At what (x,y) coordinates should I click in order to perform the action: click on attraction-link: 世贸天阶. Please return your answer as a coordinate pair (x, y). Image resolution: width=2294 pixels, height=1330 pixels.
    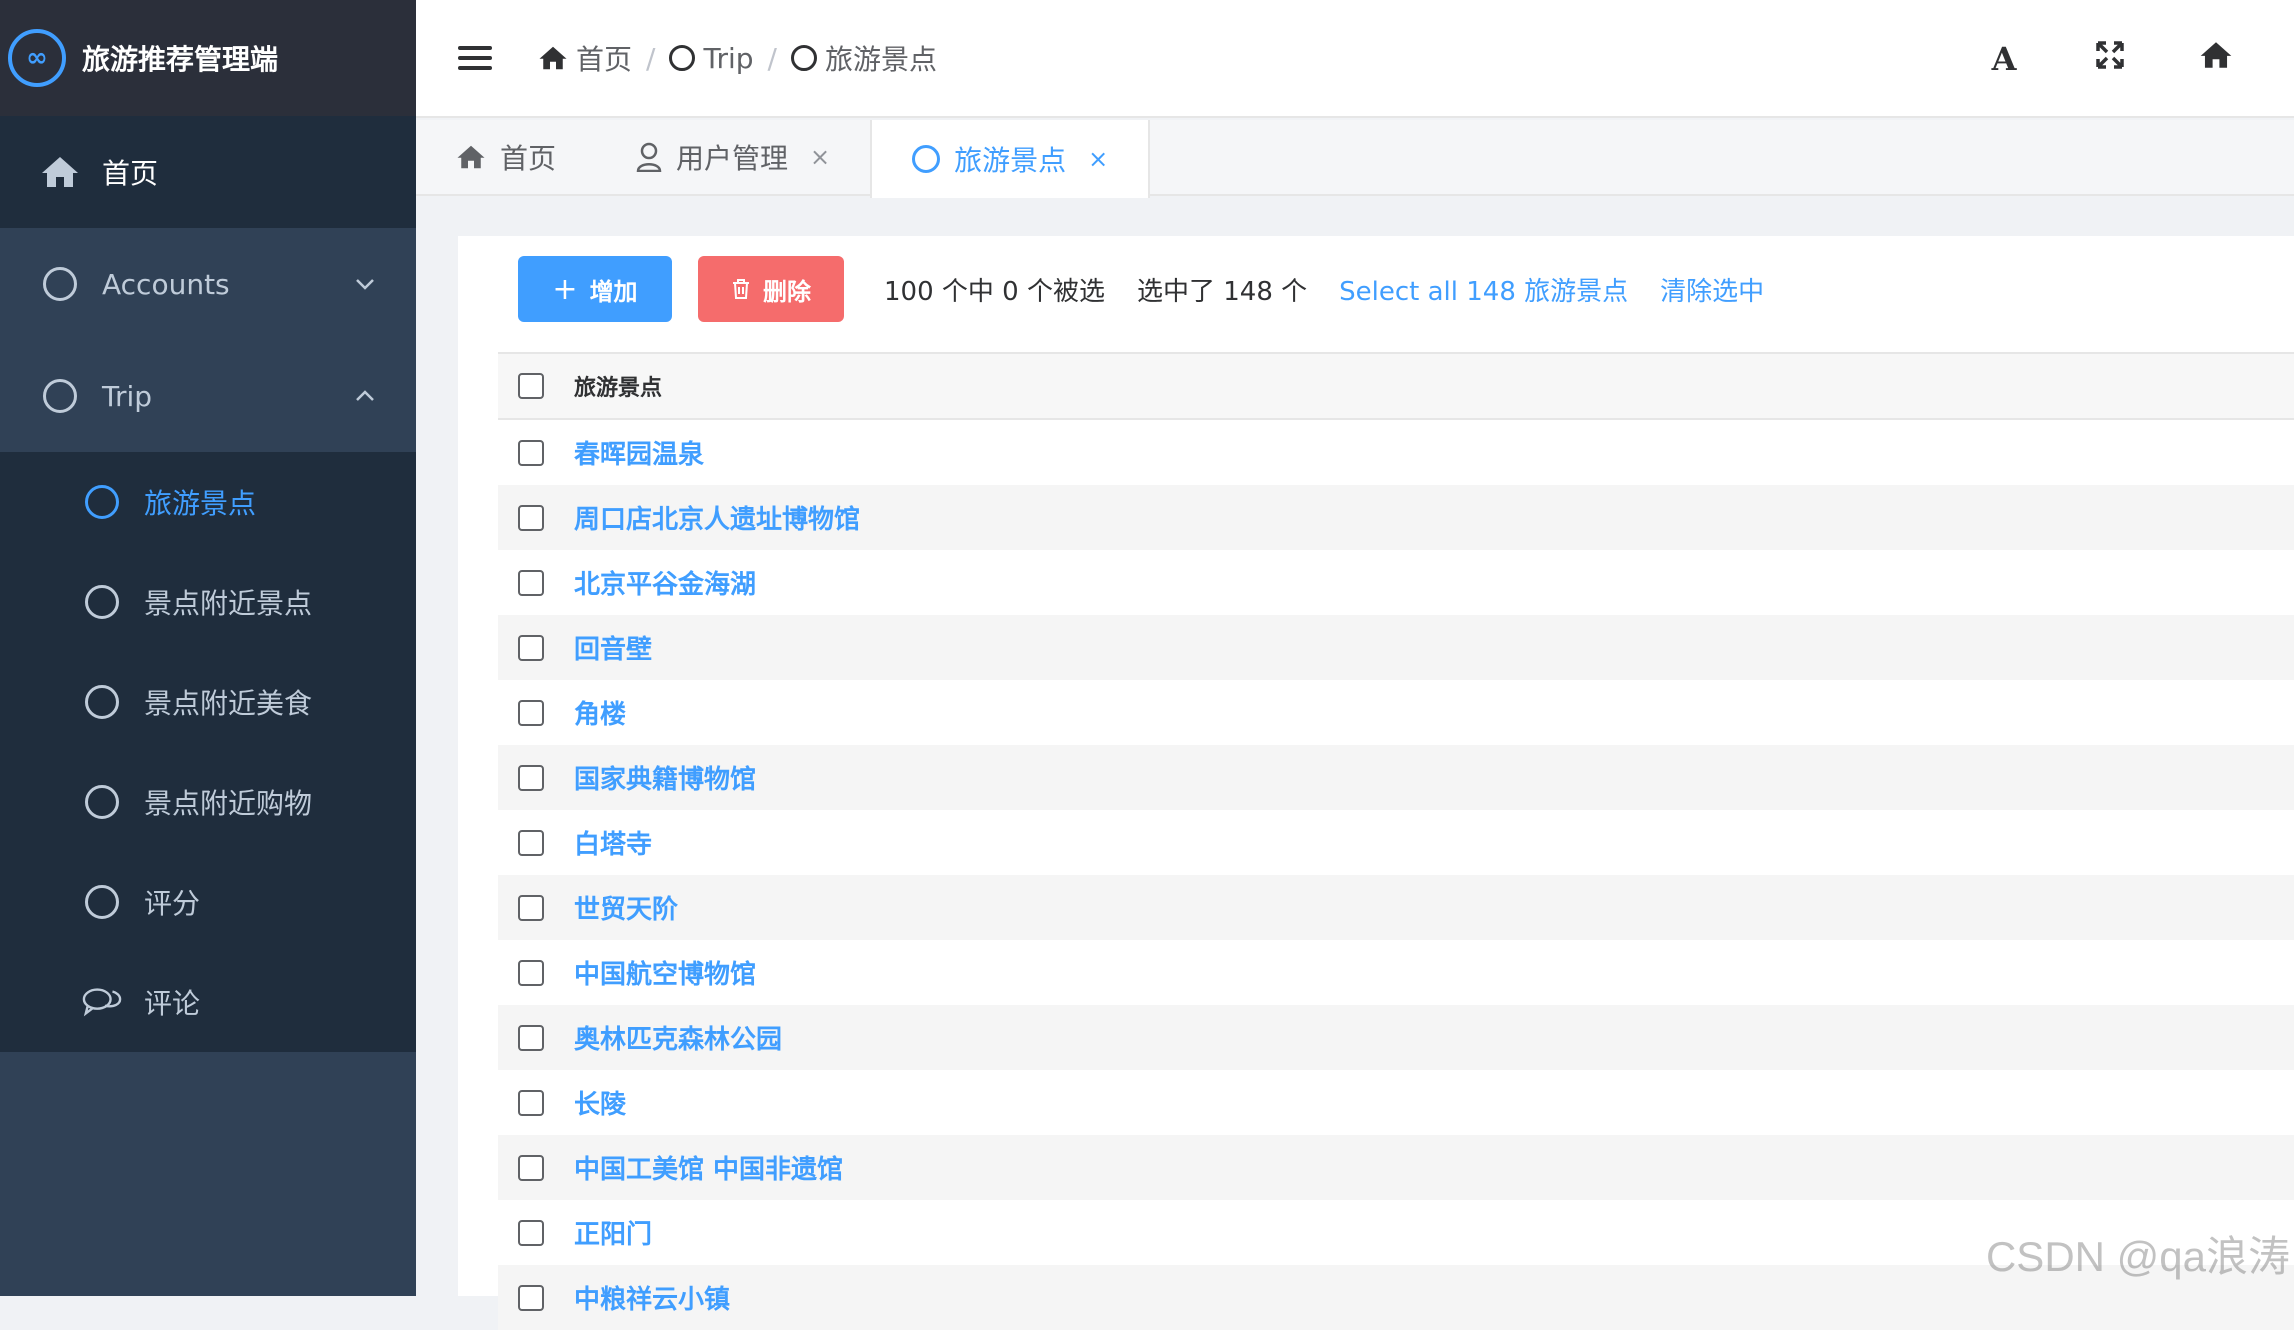
    Looking at the image, I should click on (626, 907).